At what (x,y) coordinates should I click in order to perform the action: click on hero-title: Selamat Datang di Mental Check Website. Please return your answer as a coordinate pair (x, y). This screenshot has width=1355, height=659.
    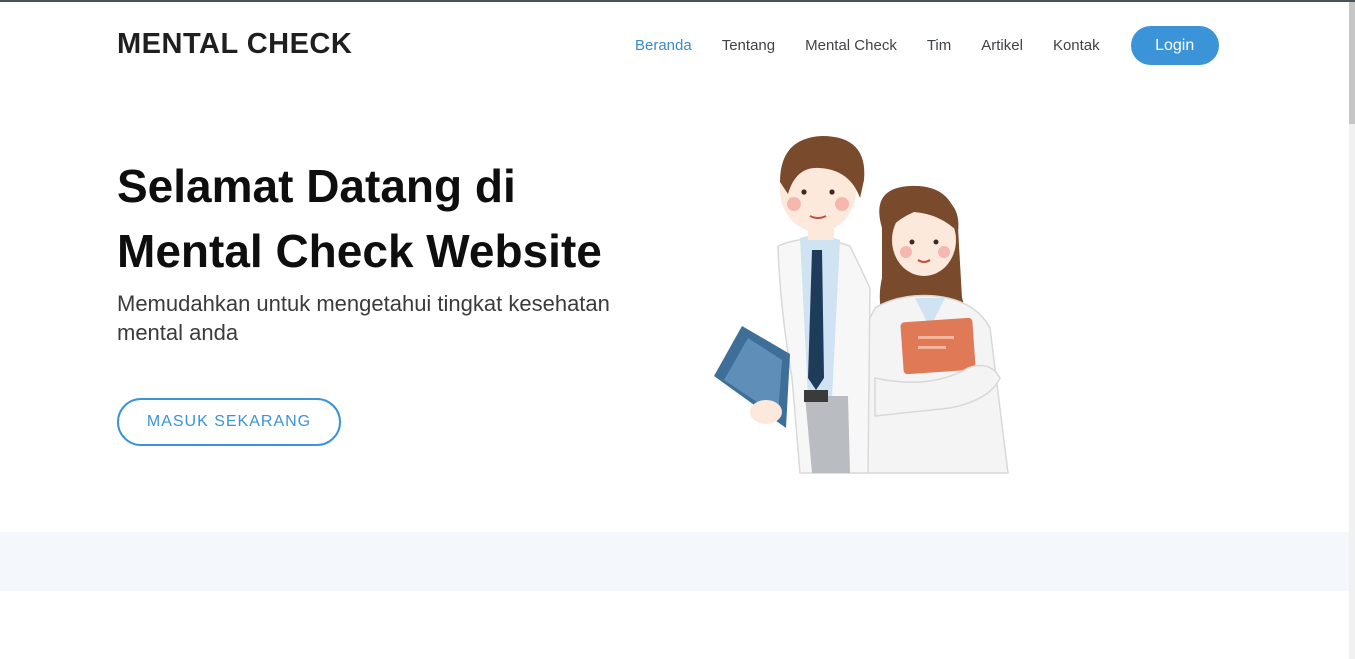
    Looking at the image, I should click on (397, 219).